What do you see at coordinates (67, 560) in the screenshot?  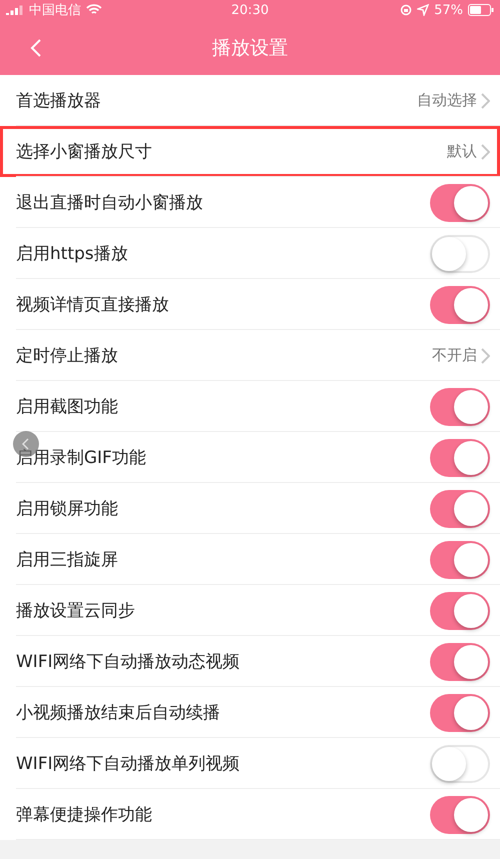 I see `setting-label: 启用三指旋屏` at bounding box center [67, 560].